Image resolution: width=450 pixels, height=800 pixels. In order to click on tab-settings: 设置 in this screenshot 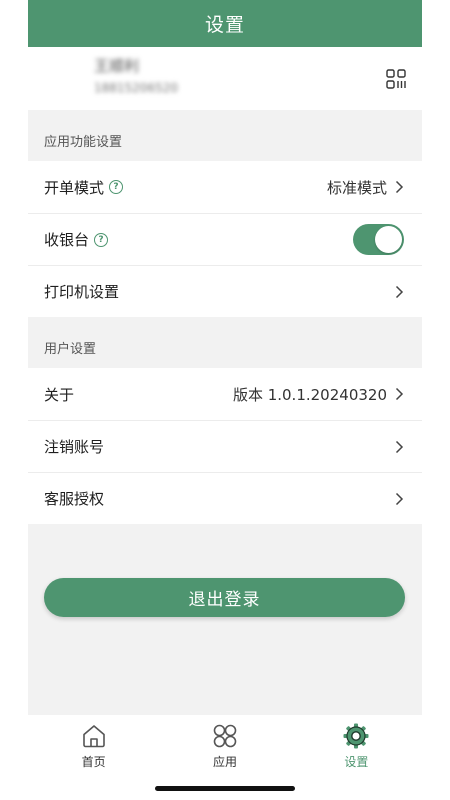, I will do `click(356, 757)`.